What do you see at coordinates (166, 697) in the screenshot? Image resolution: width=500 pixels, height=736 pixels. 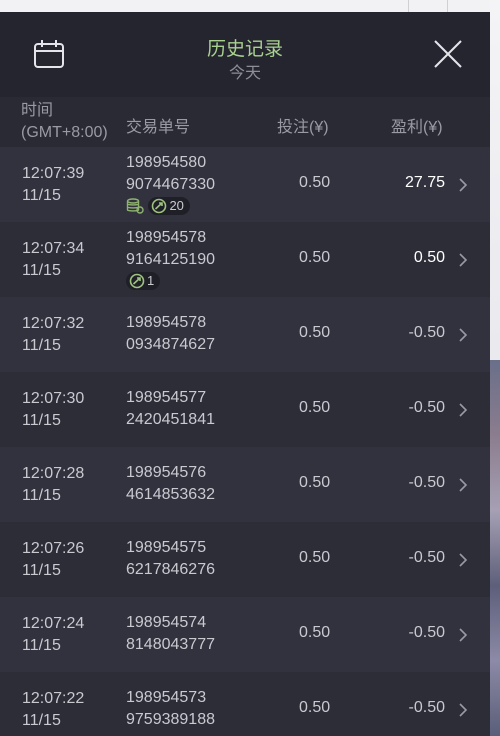 I see `row-order-part1: 198954573` at bounding box center [166, 697].